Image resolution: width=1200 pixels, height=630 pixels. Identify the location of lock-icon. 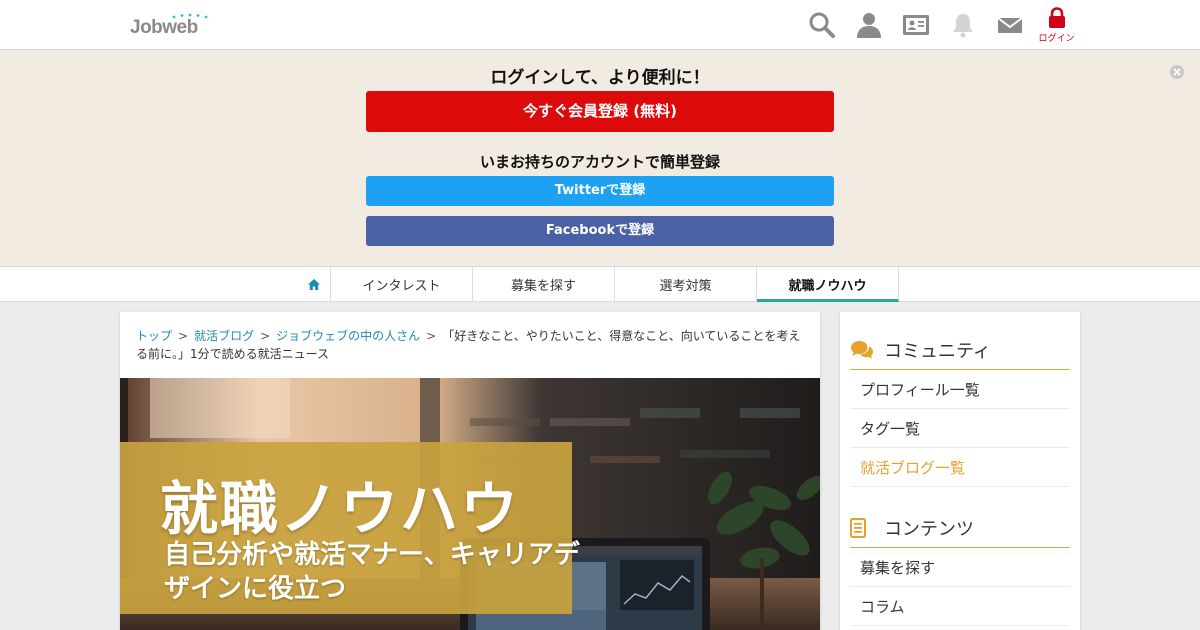
(1056, 17).